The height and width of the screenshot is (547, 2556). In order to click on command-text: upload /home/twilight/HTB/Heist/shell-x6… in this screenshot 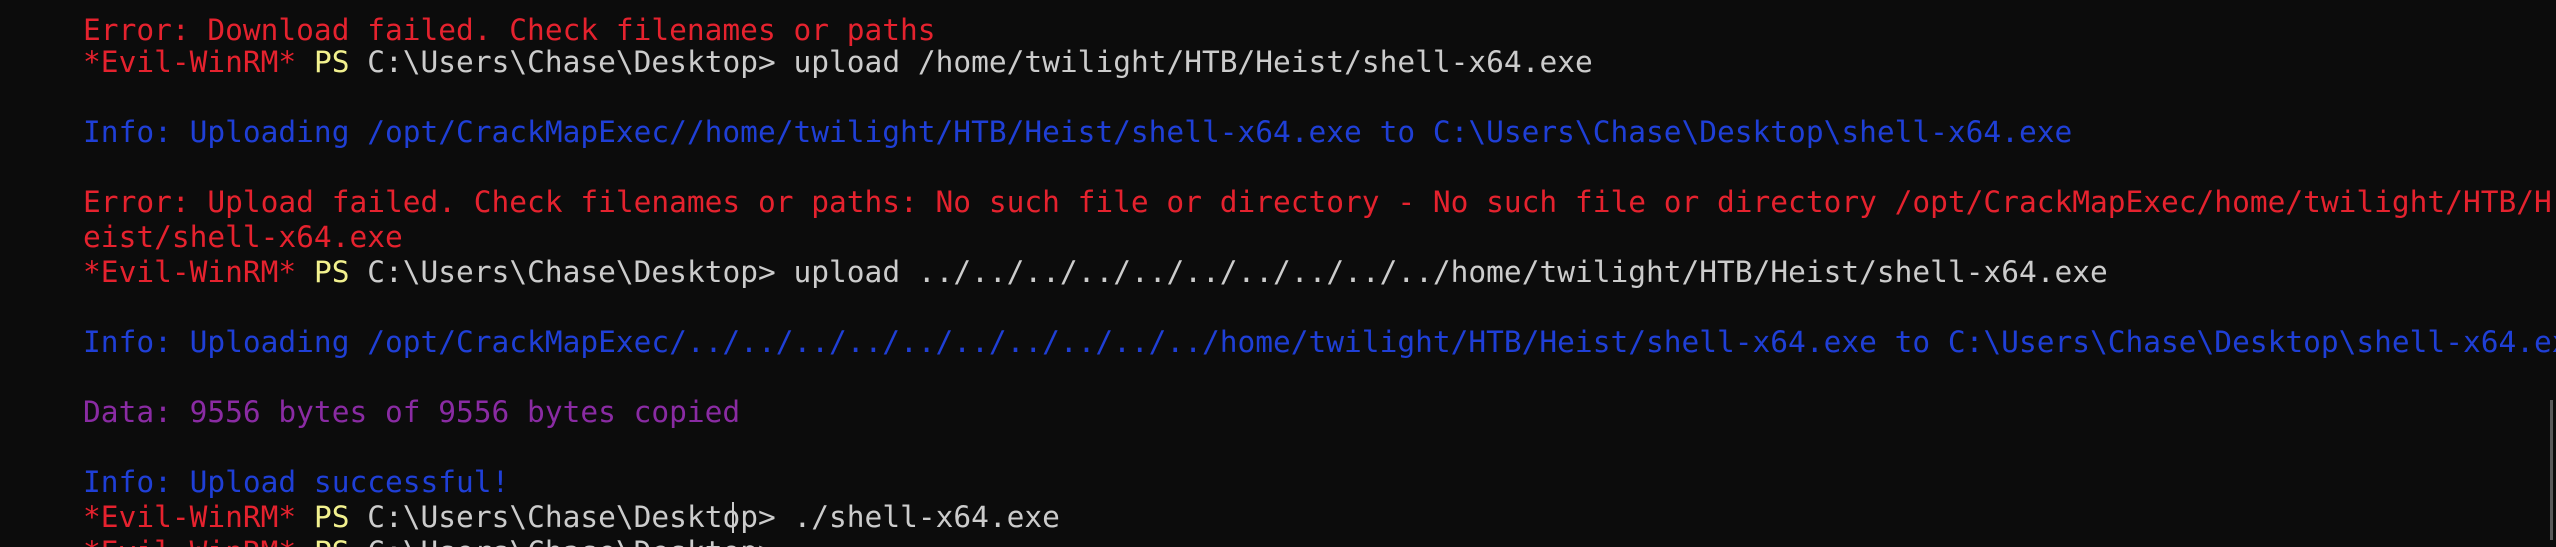, I will do `click(1184, 62)`.